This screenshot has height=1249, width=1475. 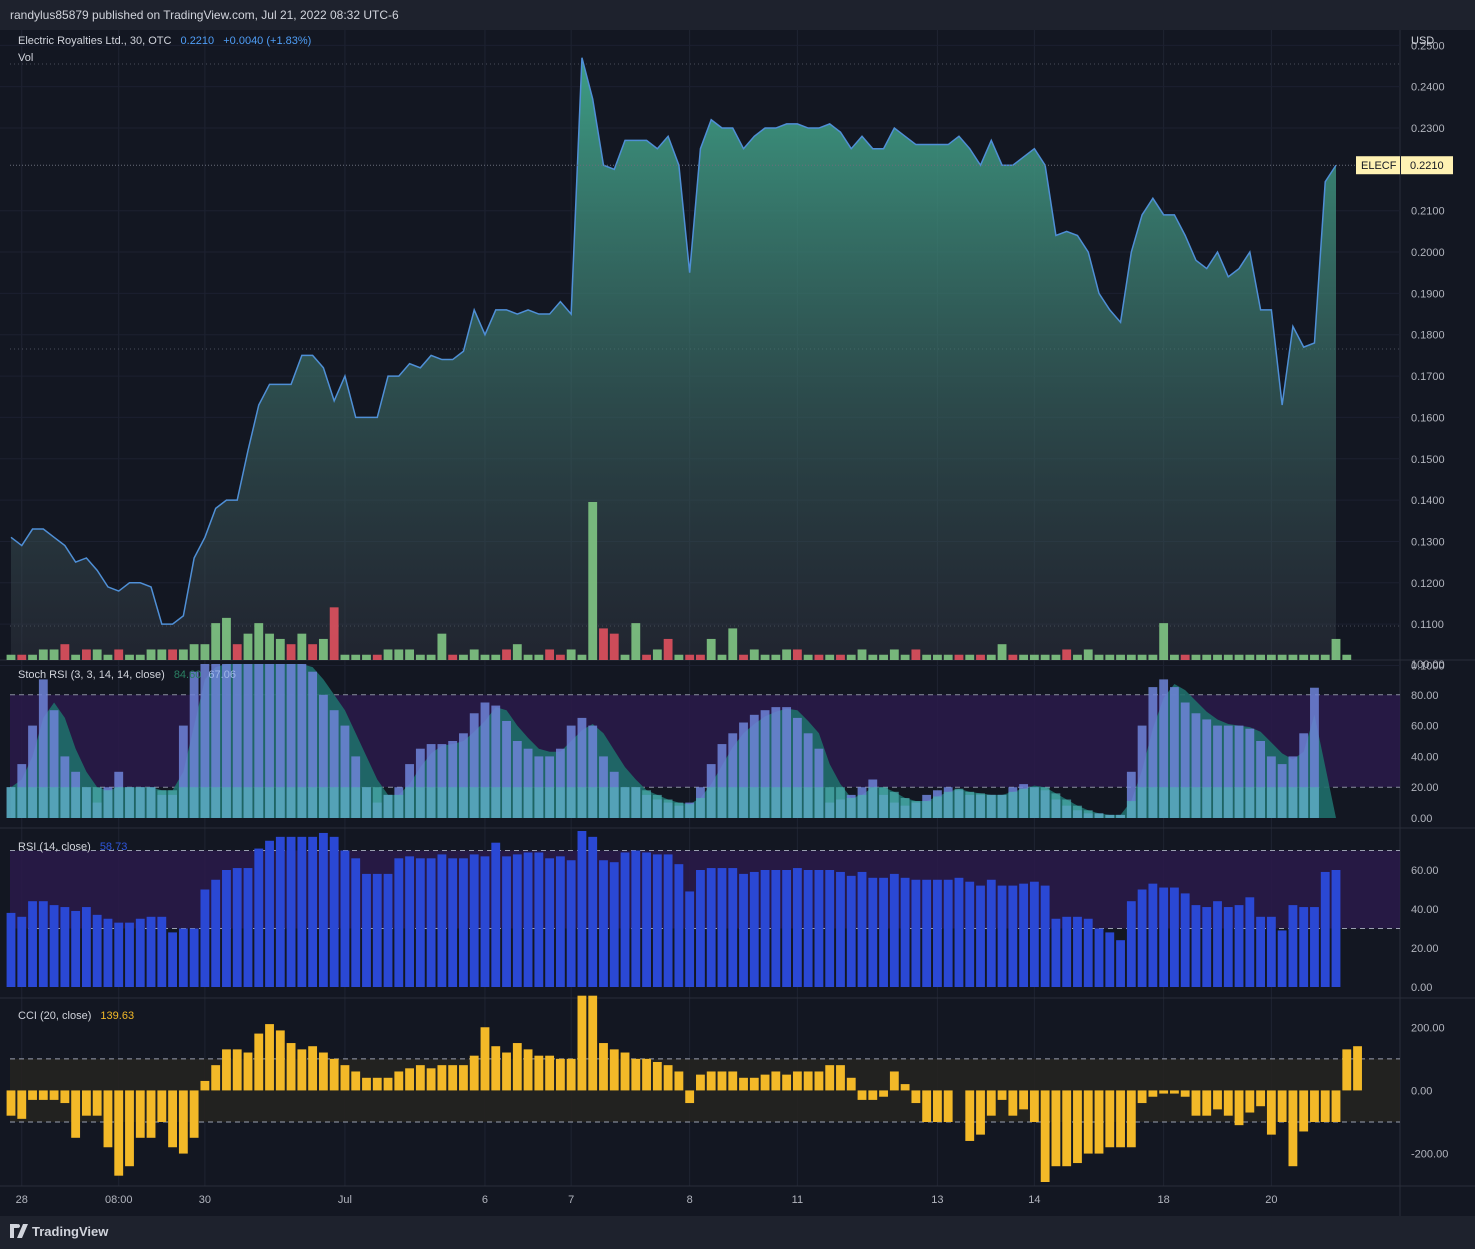 What do you see at coordinates (1427, 166) in the screenshot?
I see `price-tag: 0.2210` at bounding box center [1427, 166].